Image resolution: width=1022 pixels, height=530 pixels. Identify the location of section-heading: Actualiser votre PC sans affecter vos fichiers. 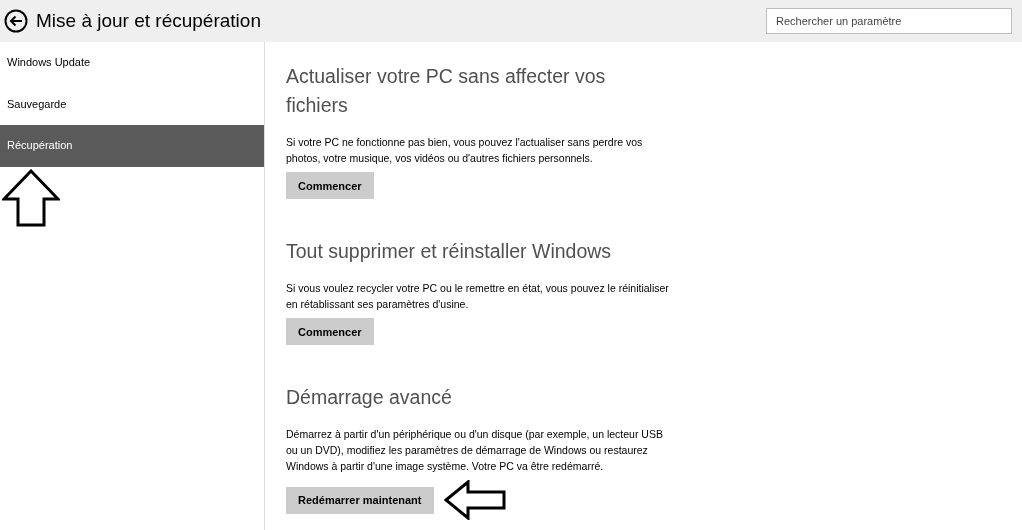
(446, 91).